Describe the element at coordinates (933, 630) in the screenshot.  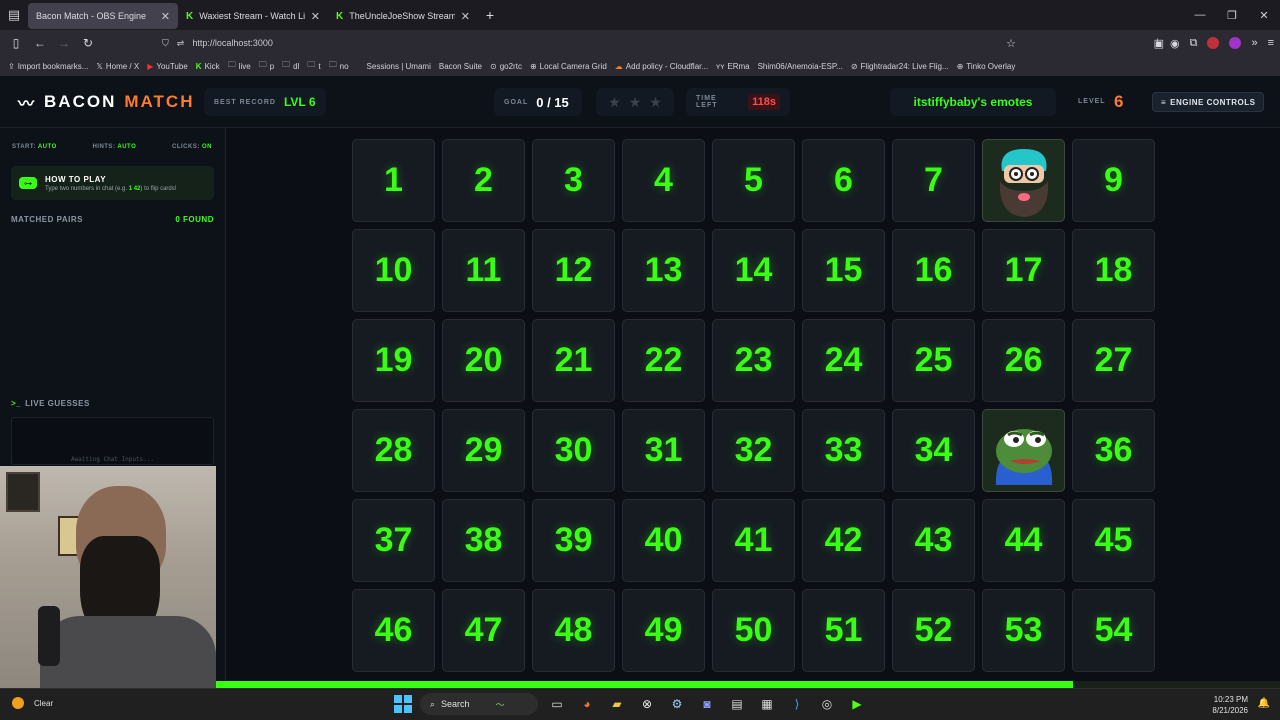
I see `card-52: 52` at that location.